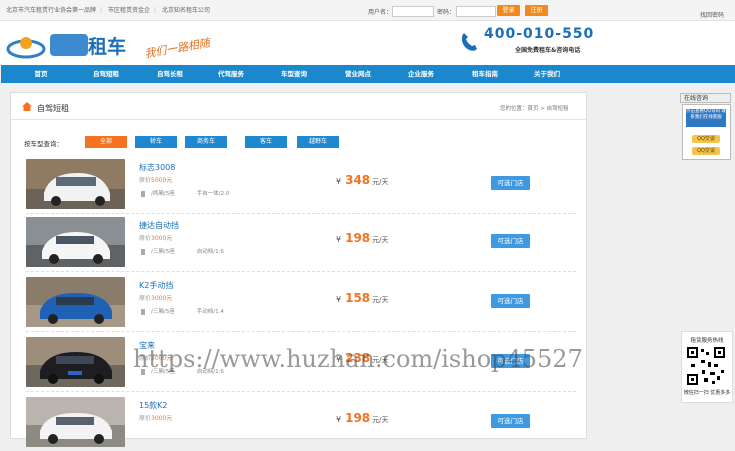  I want to click on top-slogans: 北京市汽车租赁行业协会第一品牌 | 市区租赁资金企 | 北京知名租车公司, so click(108, 10).